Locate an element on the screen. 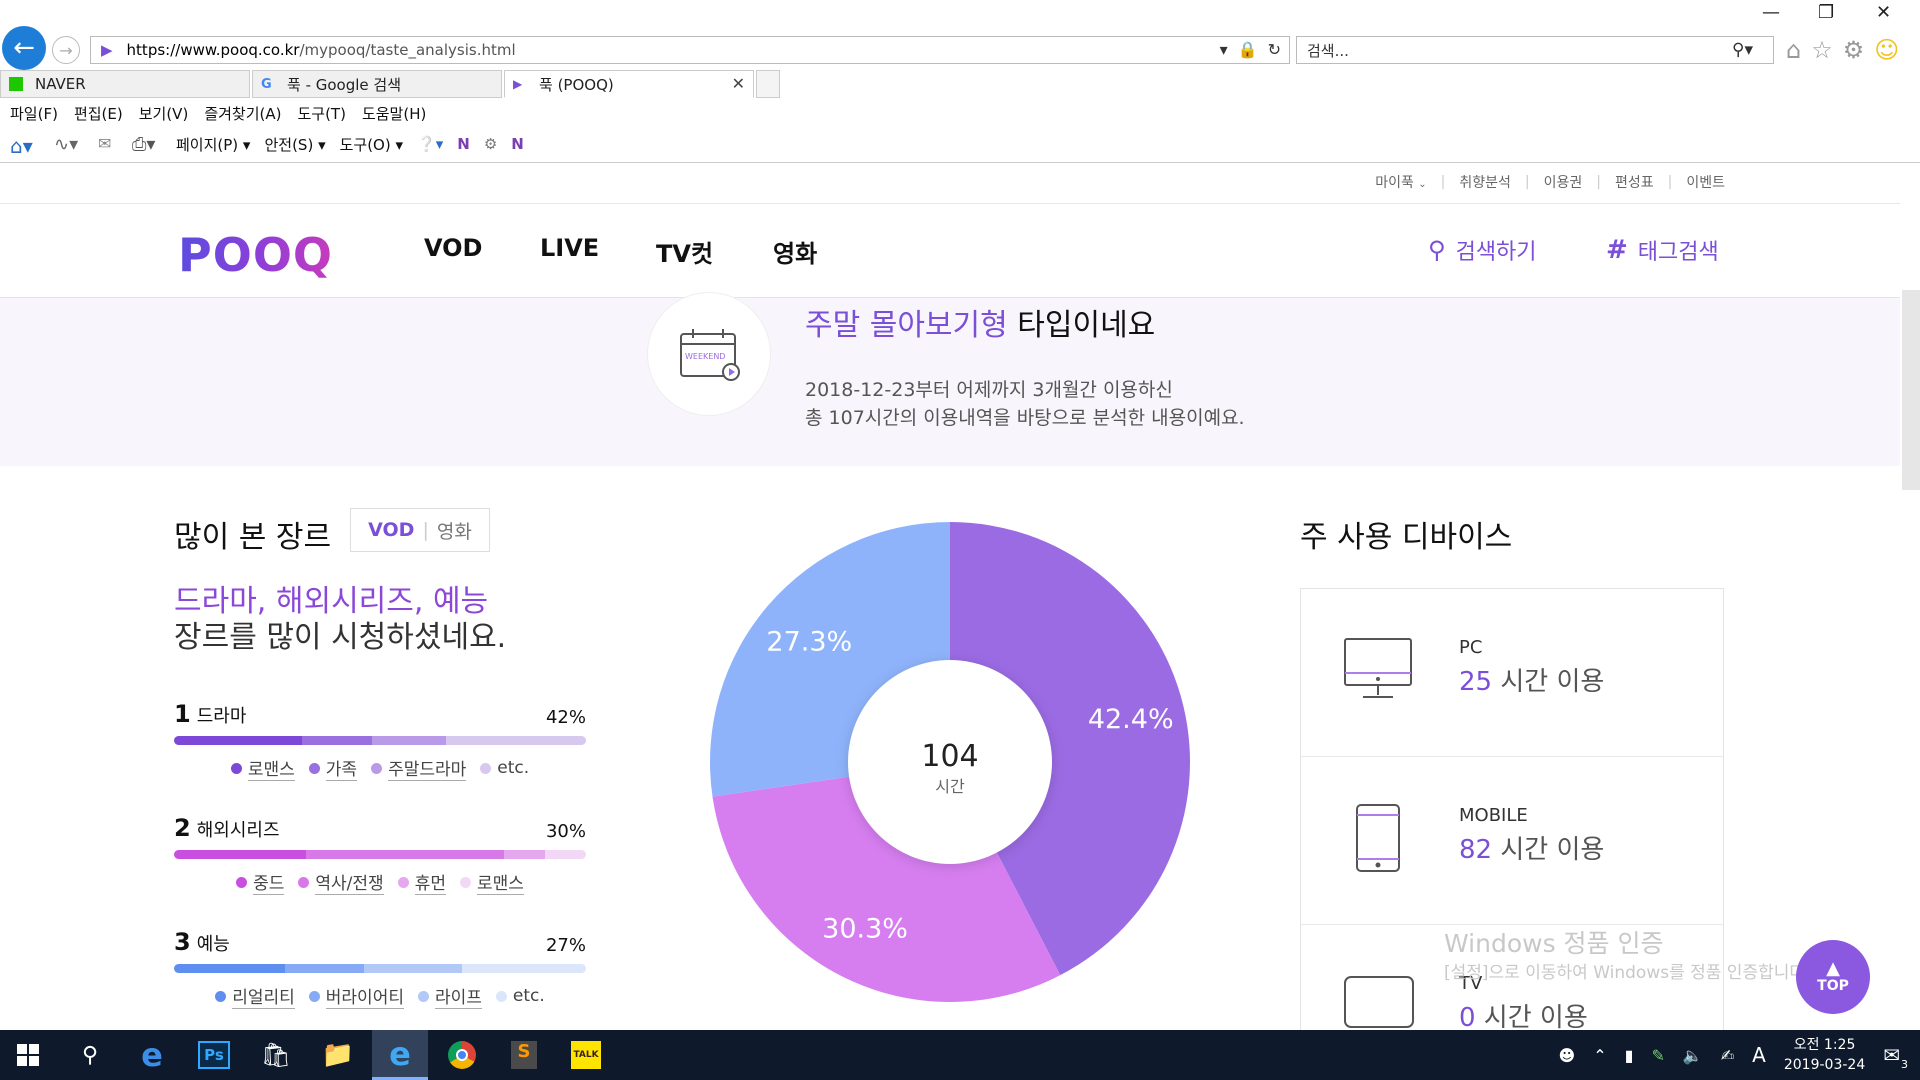 This screenshot has height=1080, width=1920. device-usage: 82 시간 이용 is located at coordinates (1531, 847).